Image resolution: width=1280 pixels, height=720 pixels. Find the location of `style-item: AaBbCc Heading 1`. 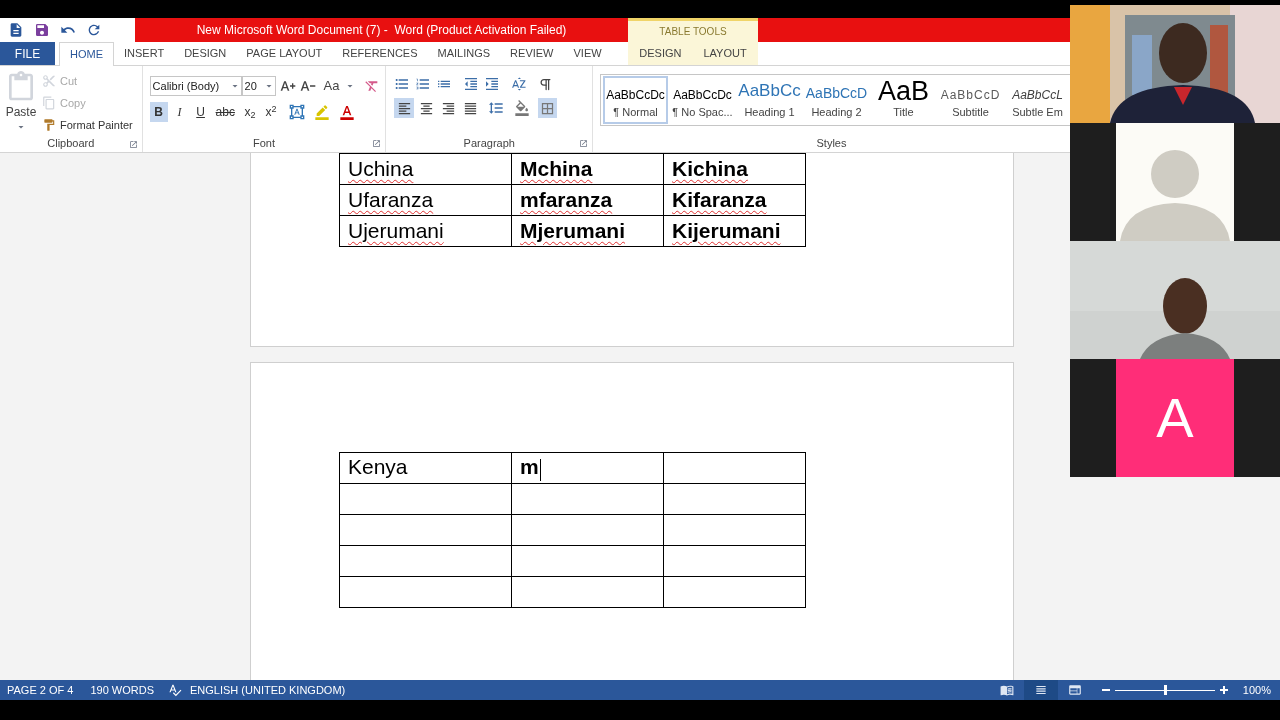

style-item: AaBbCc Heading 1 is located at coordinates (769, 100).